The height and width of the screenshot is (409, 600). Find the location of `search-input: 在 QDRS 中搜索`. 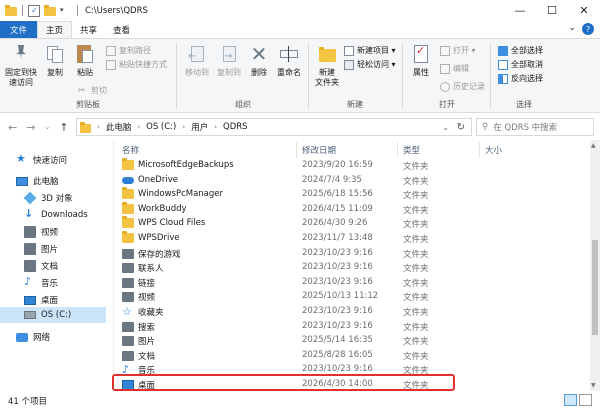

search-input: 在 QDRS 中搜索 is located at coordinates (525, 127).